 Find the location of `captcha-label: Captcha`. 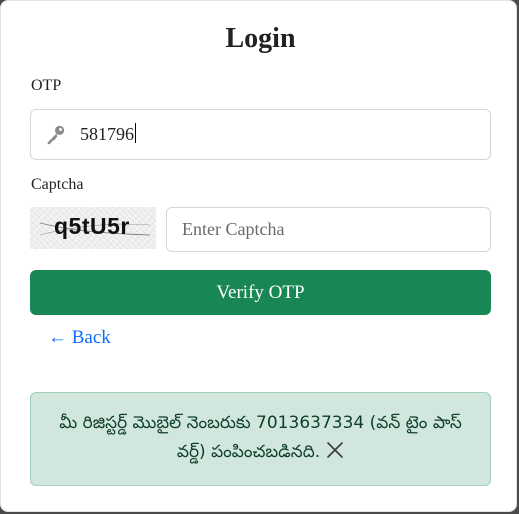

captcha-label: Captcha is located at coordinates (57, 184).